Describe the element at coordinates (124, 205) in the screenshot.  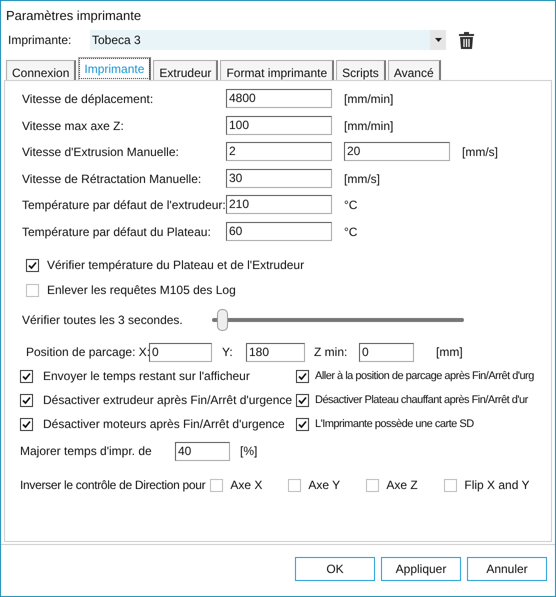
I see `label: Température par défaut de l'extrudeur:` at that location.